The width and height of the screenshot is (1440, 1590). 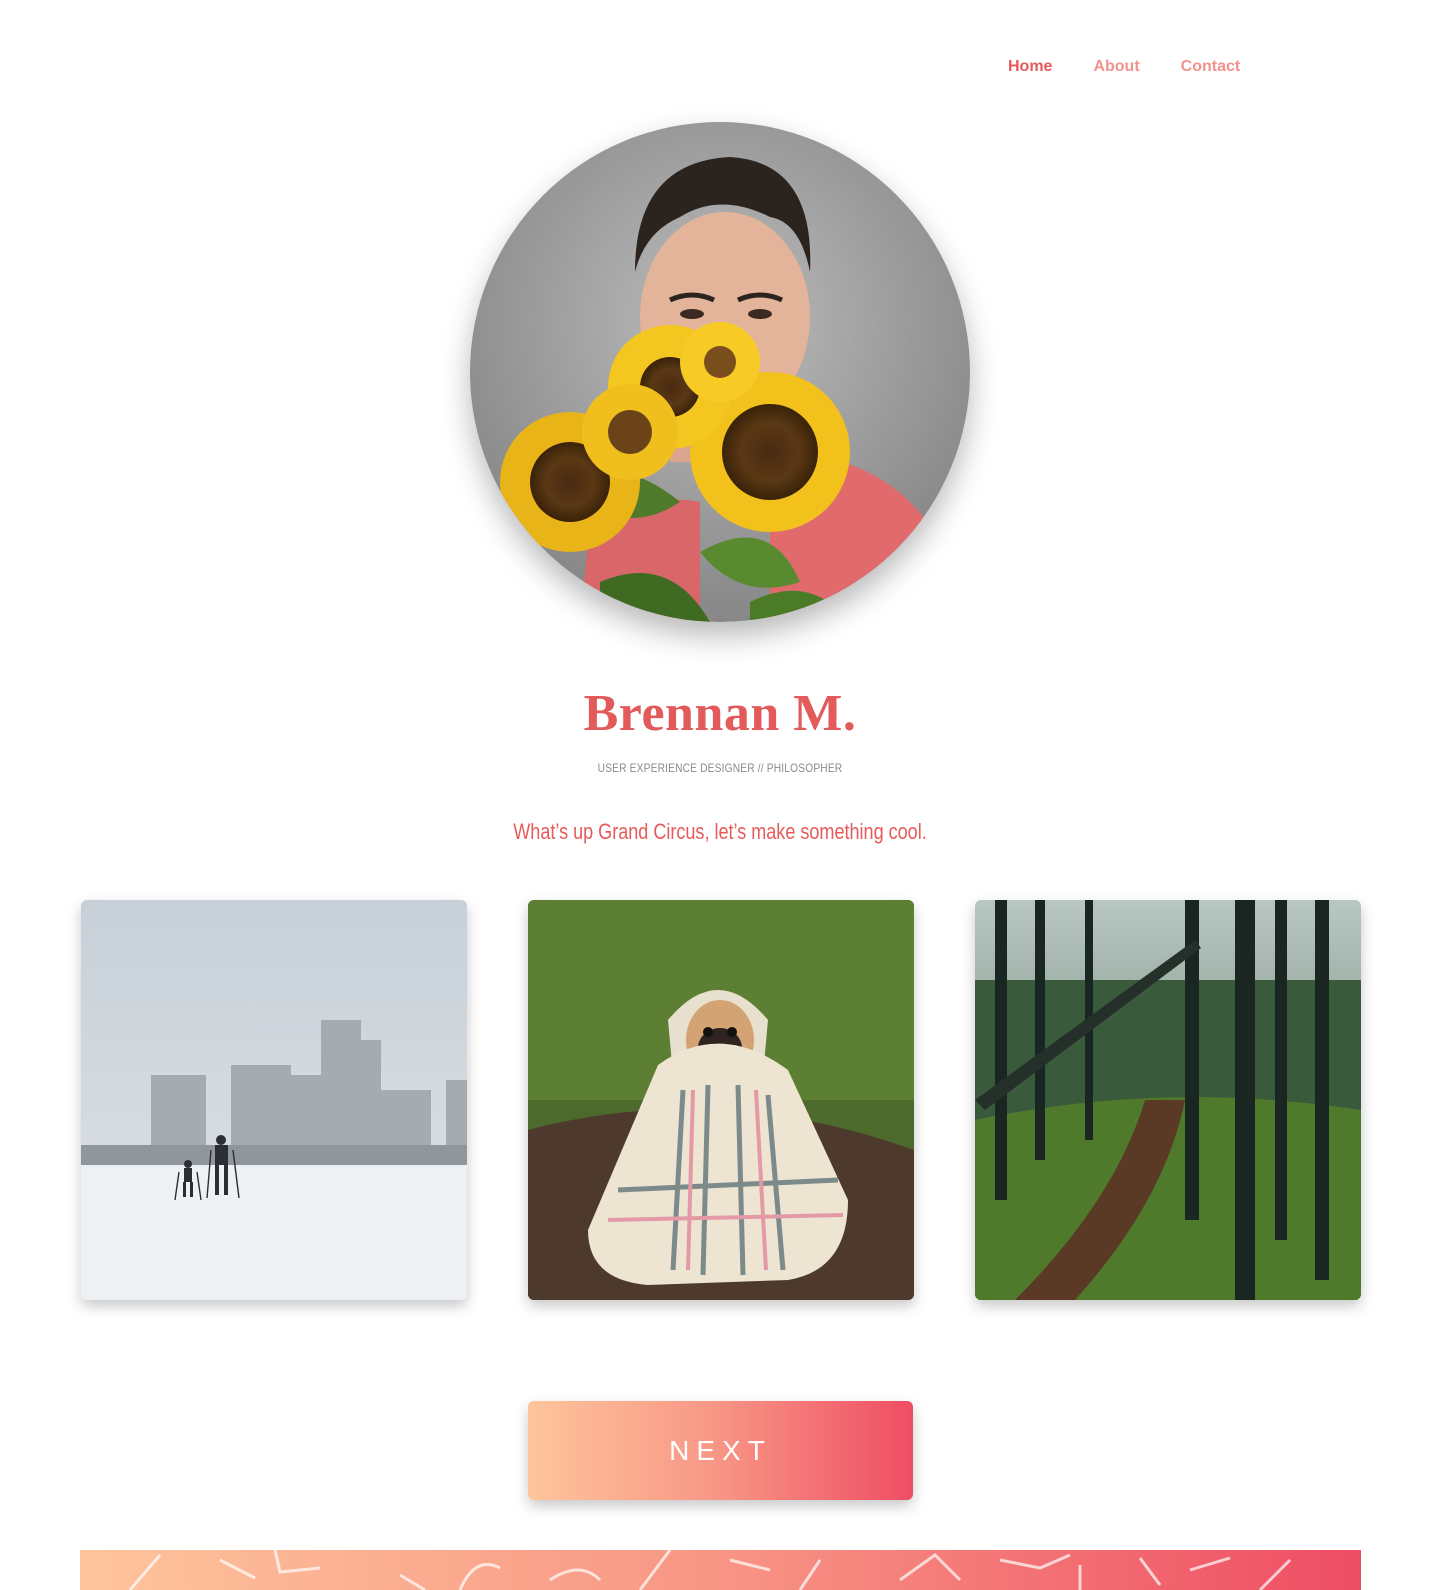 I want to click on top-nav: Home About Contact, so click(x=1124, y=67).